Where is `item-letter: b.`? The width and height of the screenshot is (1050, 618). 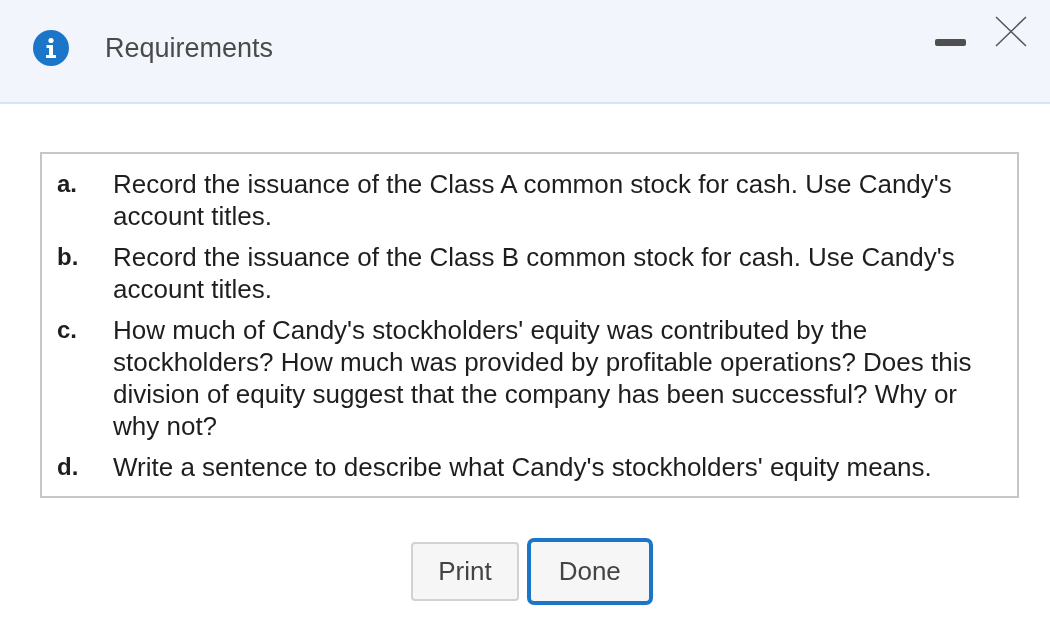 item-letter: b. is located at coordinates (68, 257).